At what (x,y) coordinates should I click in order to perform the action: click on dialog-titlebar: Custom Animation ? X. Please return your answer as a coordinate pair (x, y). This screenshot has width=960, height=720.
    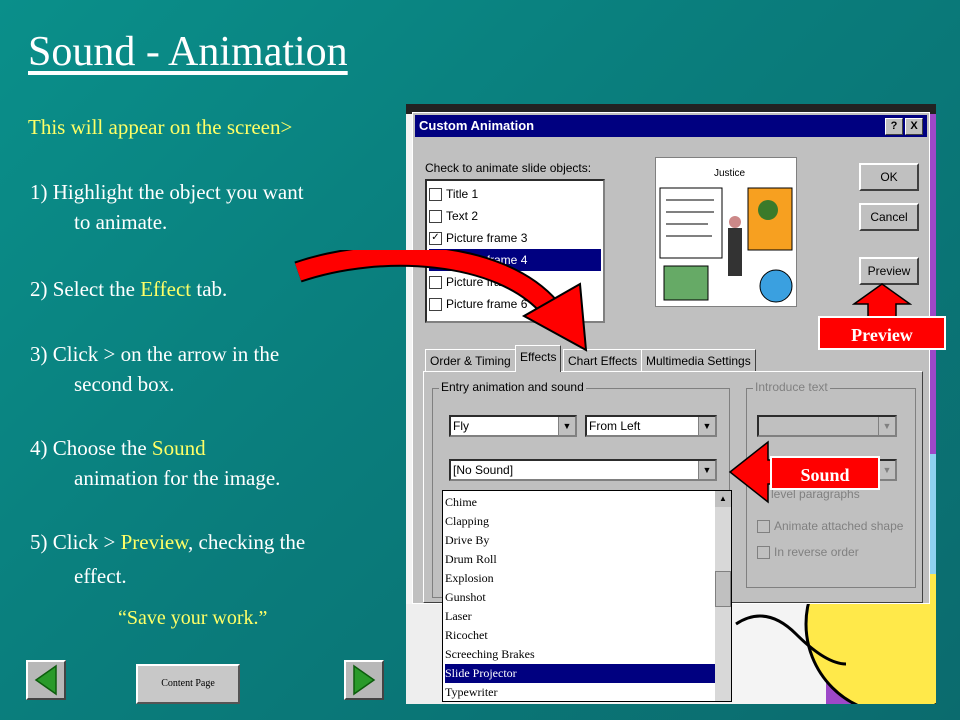
    Looking at the image, I should click on (671, 126).